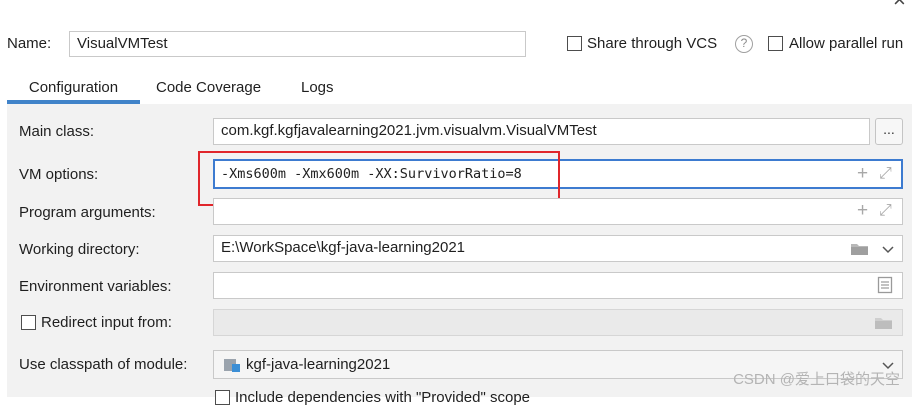  I want to click on environment-variables-input, so click(558, 285).